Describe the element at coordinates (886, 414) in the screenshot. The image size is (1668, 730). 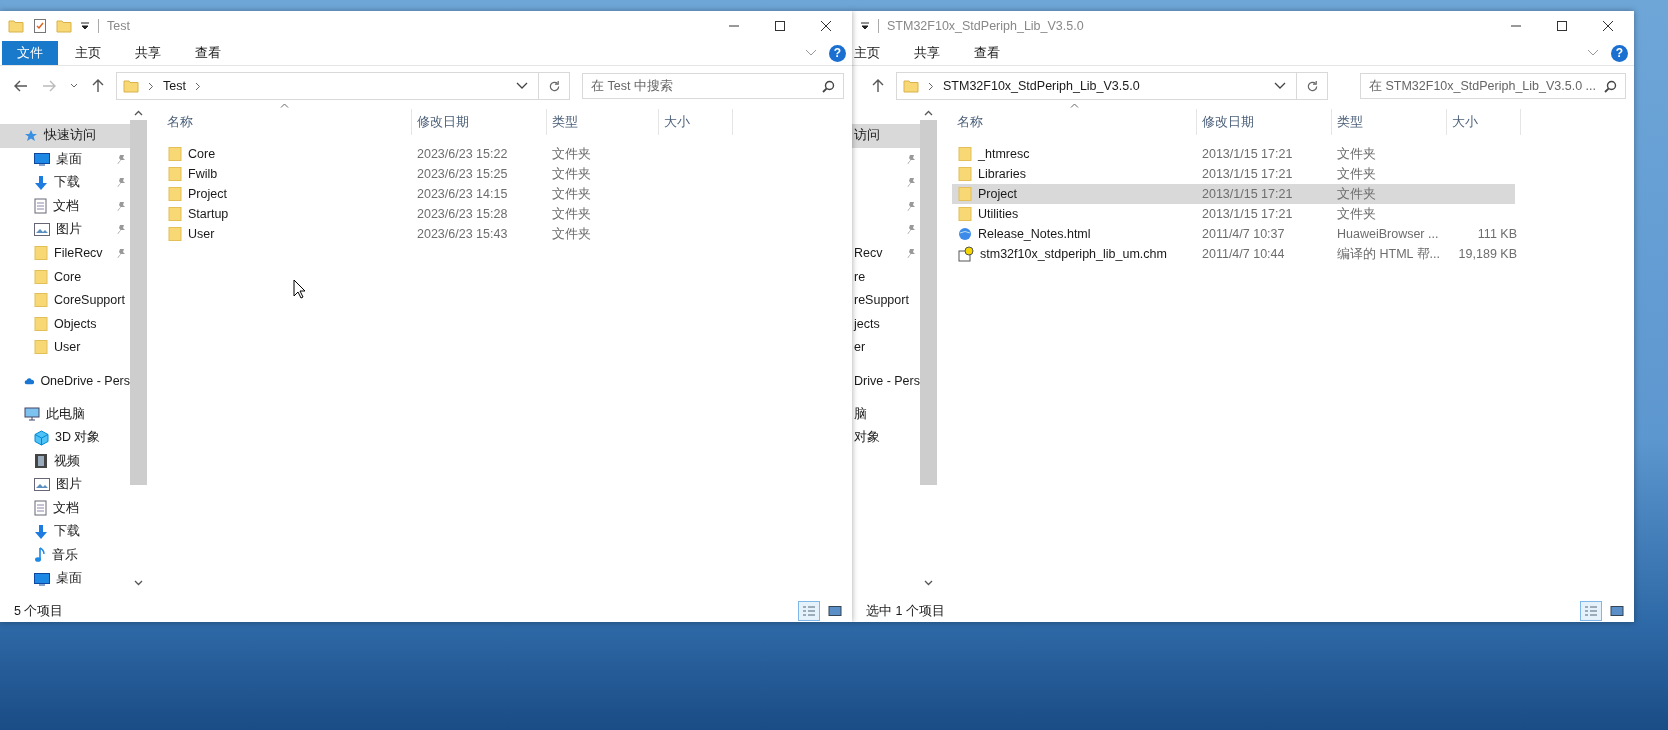
I see `navigation-item: 脑` at that location.